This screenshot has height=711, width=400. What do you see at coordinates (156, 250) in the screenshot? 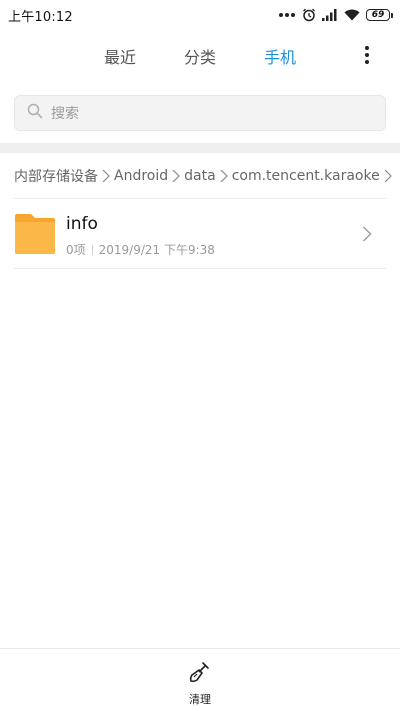
I see `file-modified-time: 2019/9/21 下午9:38` at bounding box center [156, 250].